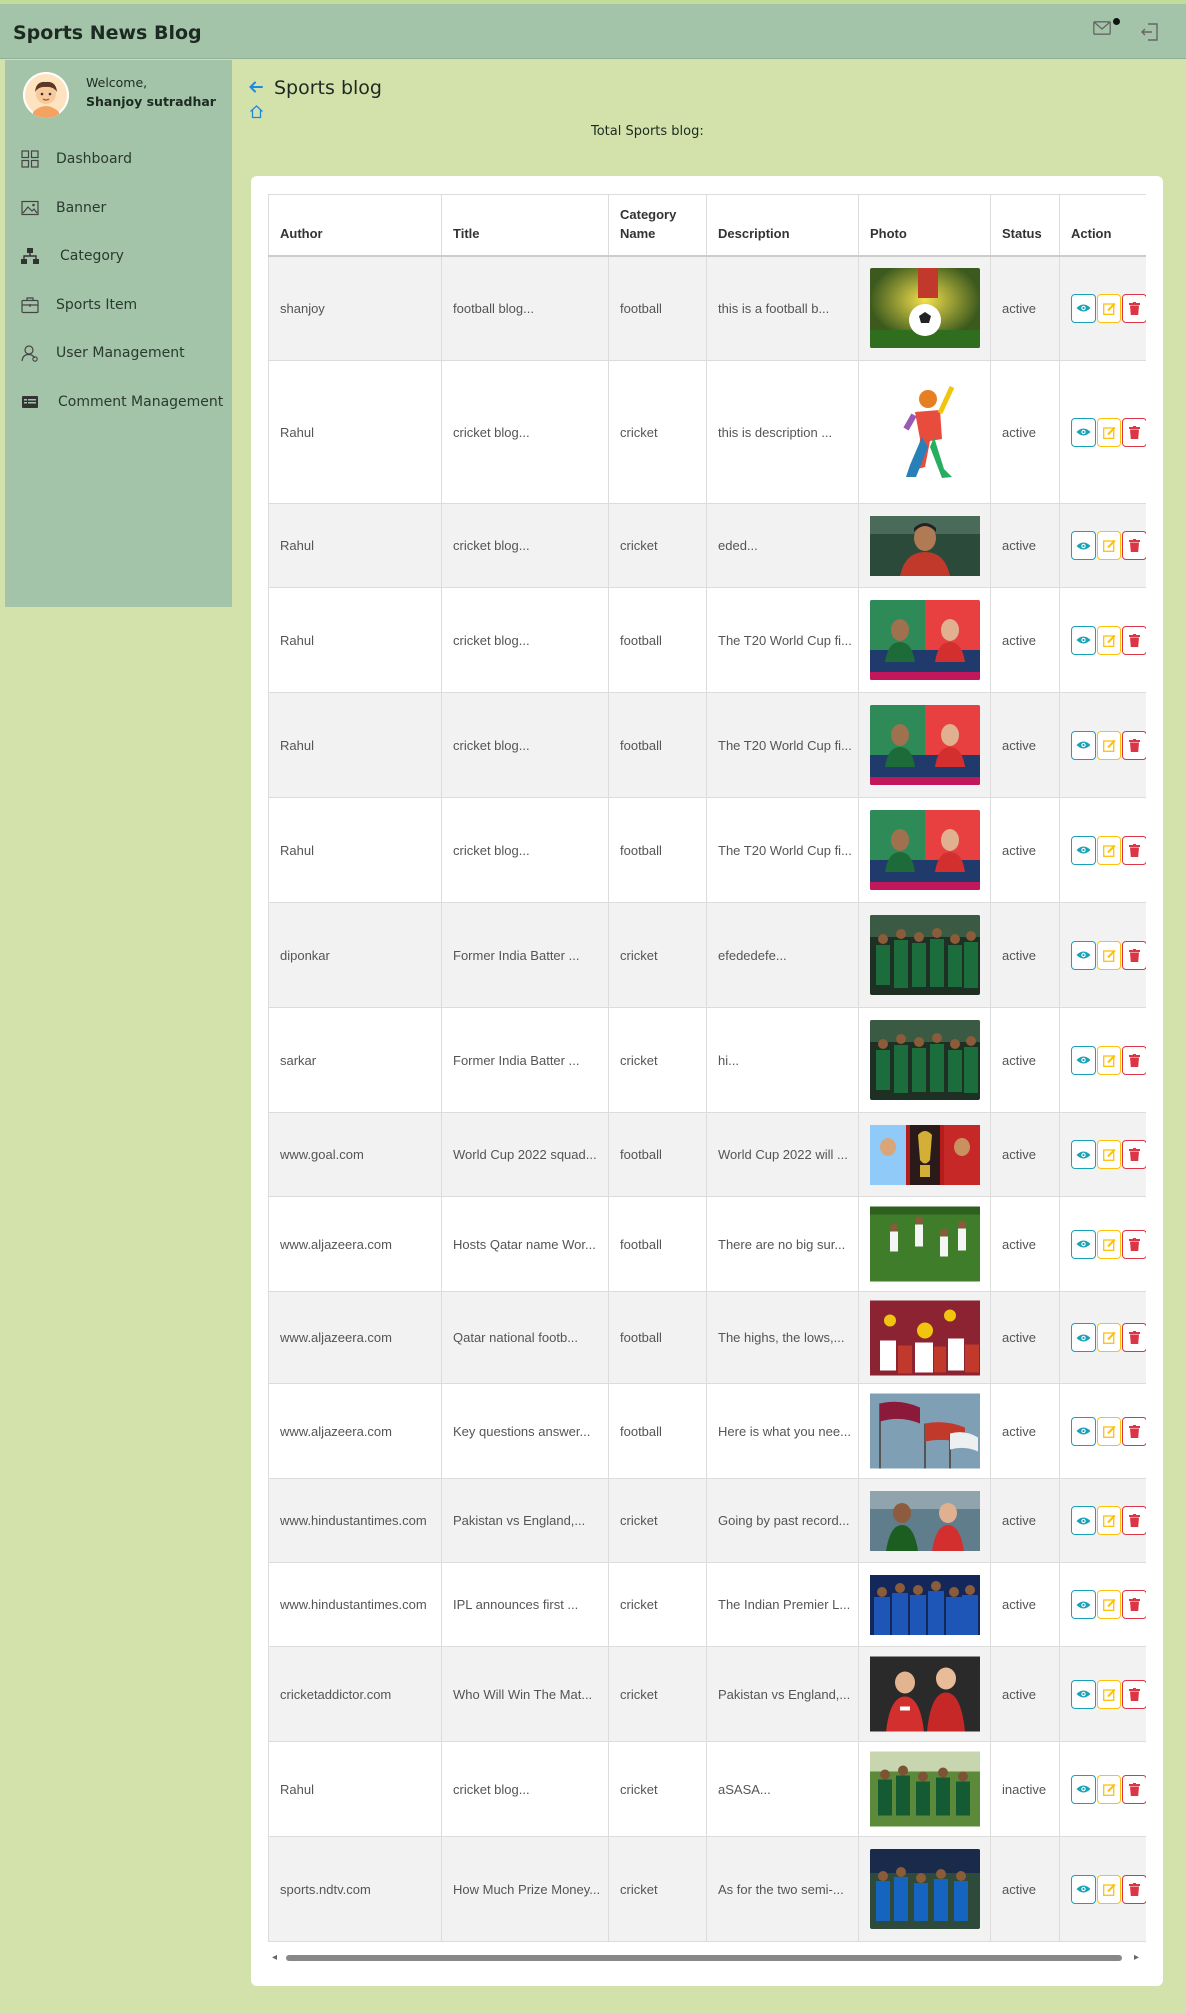  What do you see at coordinates (81, 208) in the screenshot?
I see `sidebar-item-label: Banner` at bounding box center [81, 208].